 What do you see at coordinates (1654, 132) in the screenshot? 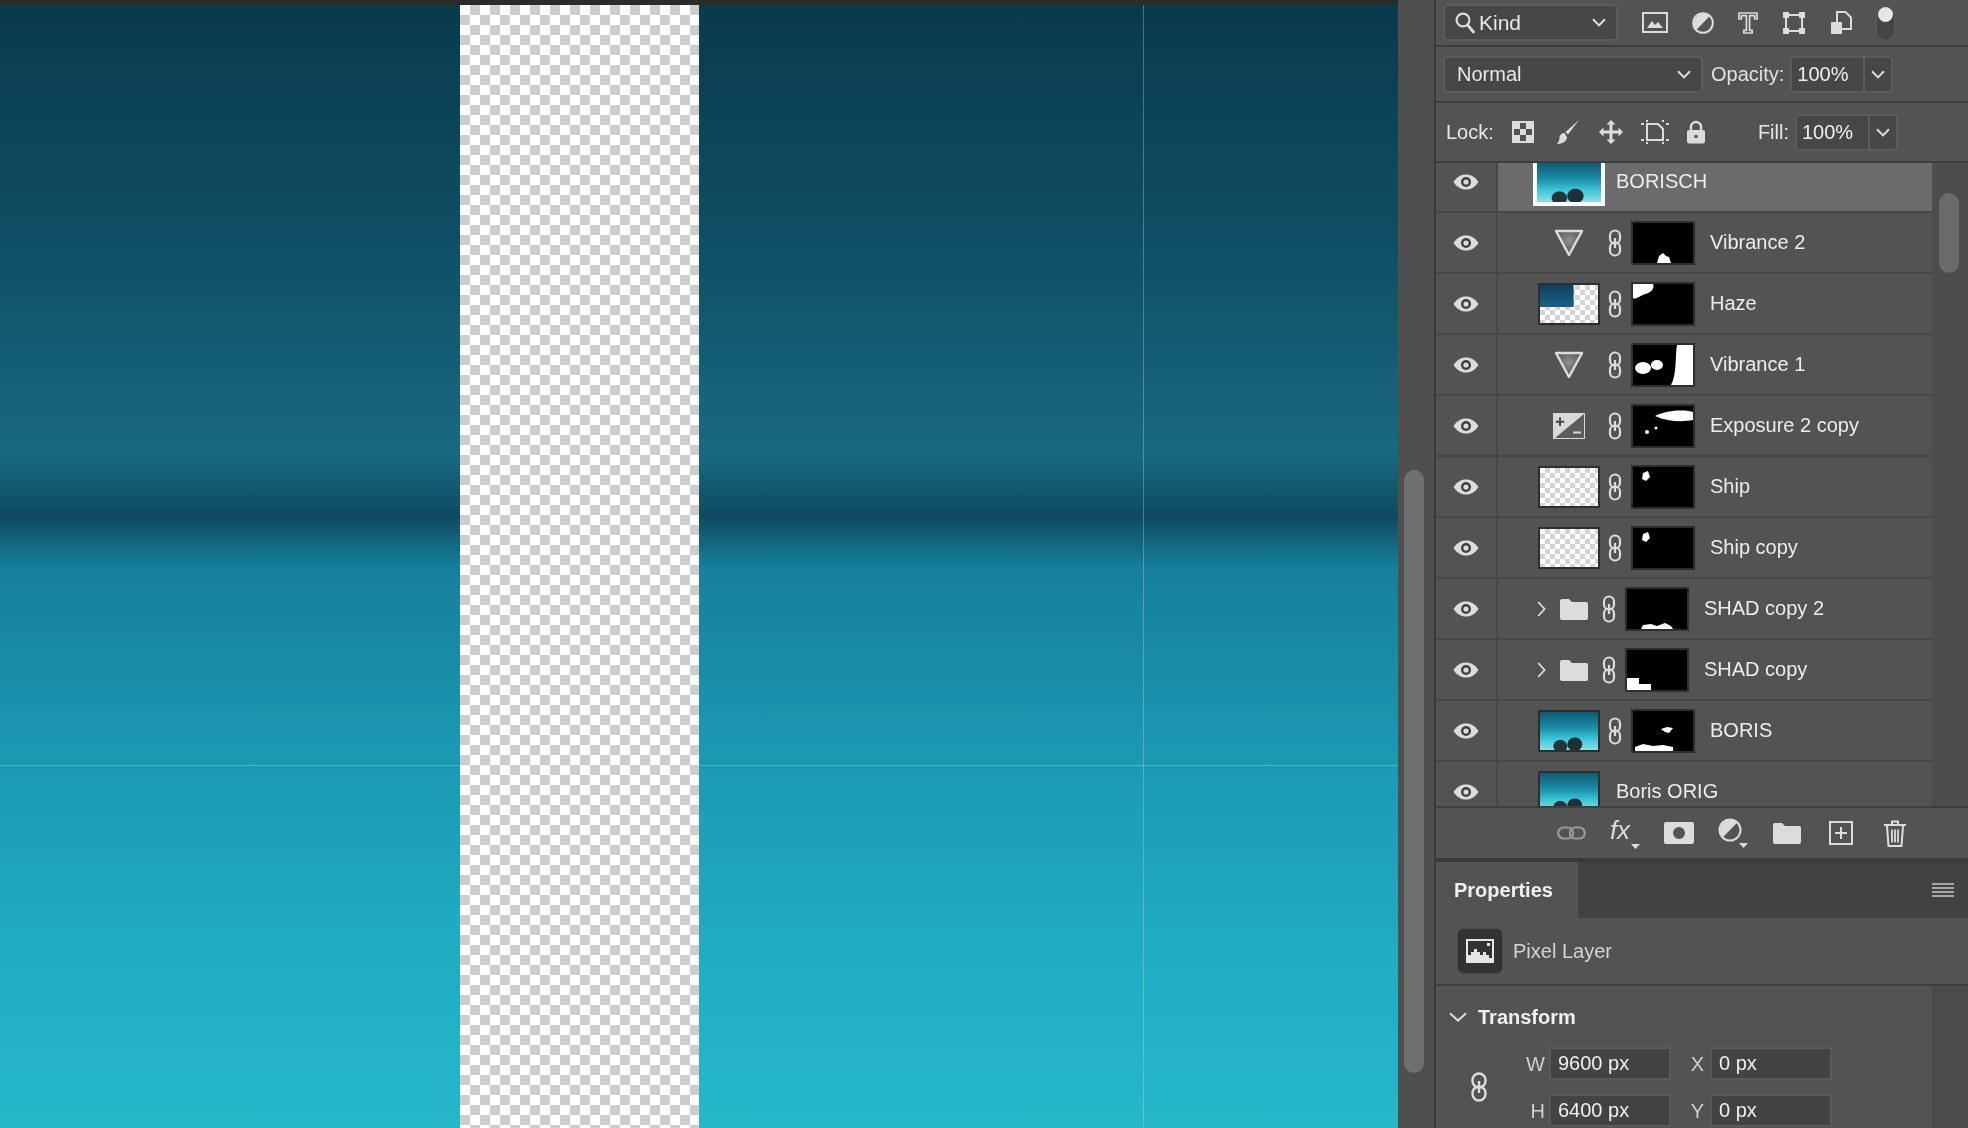
I see `artboard-icon` at bounding box center [1654, 132].